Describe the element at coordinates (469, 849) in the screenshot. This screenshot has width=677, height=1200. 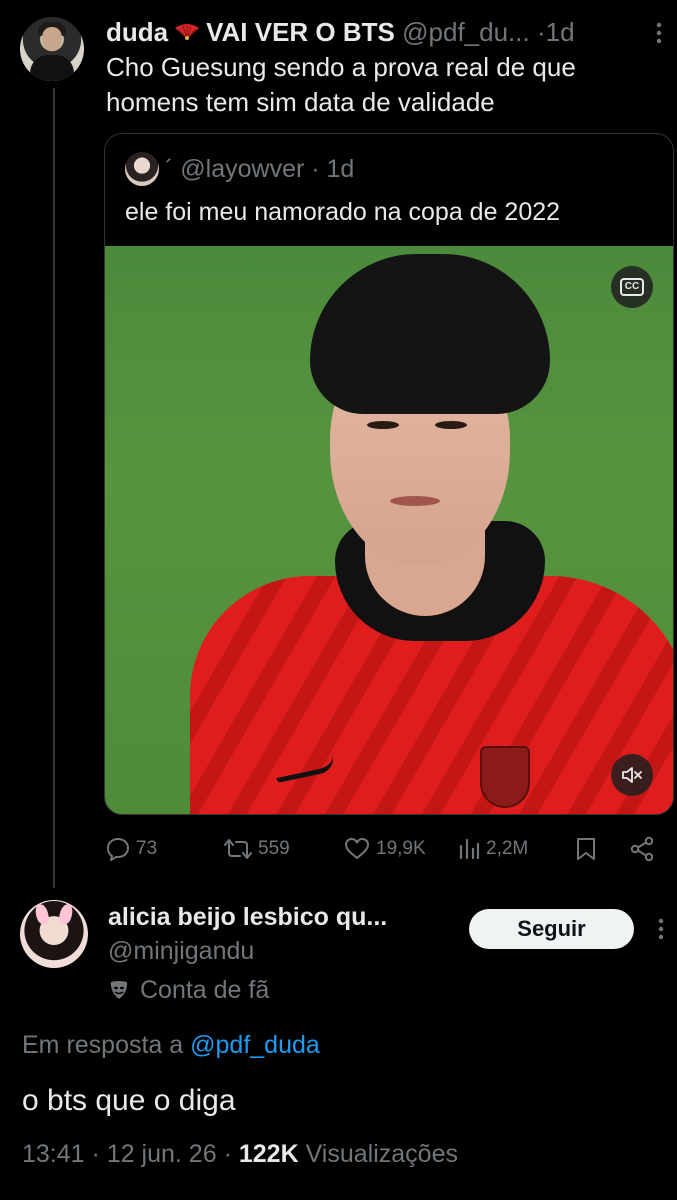
I see `bar-chart-icon` at that location.